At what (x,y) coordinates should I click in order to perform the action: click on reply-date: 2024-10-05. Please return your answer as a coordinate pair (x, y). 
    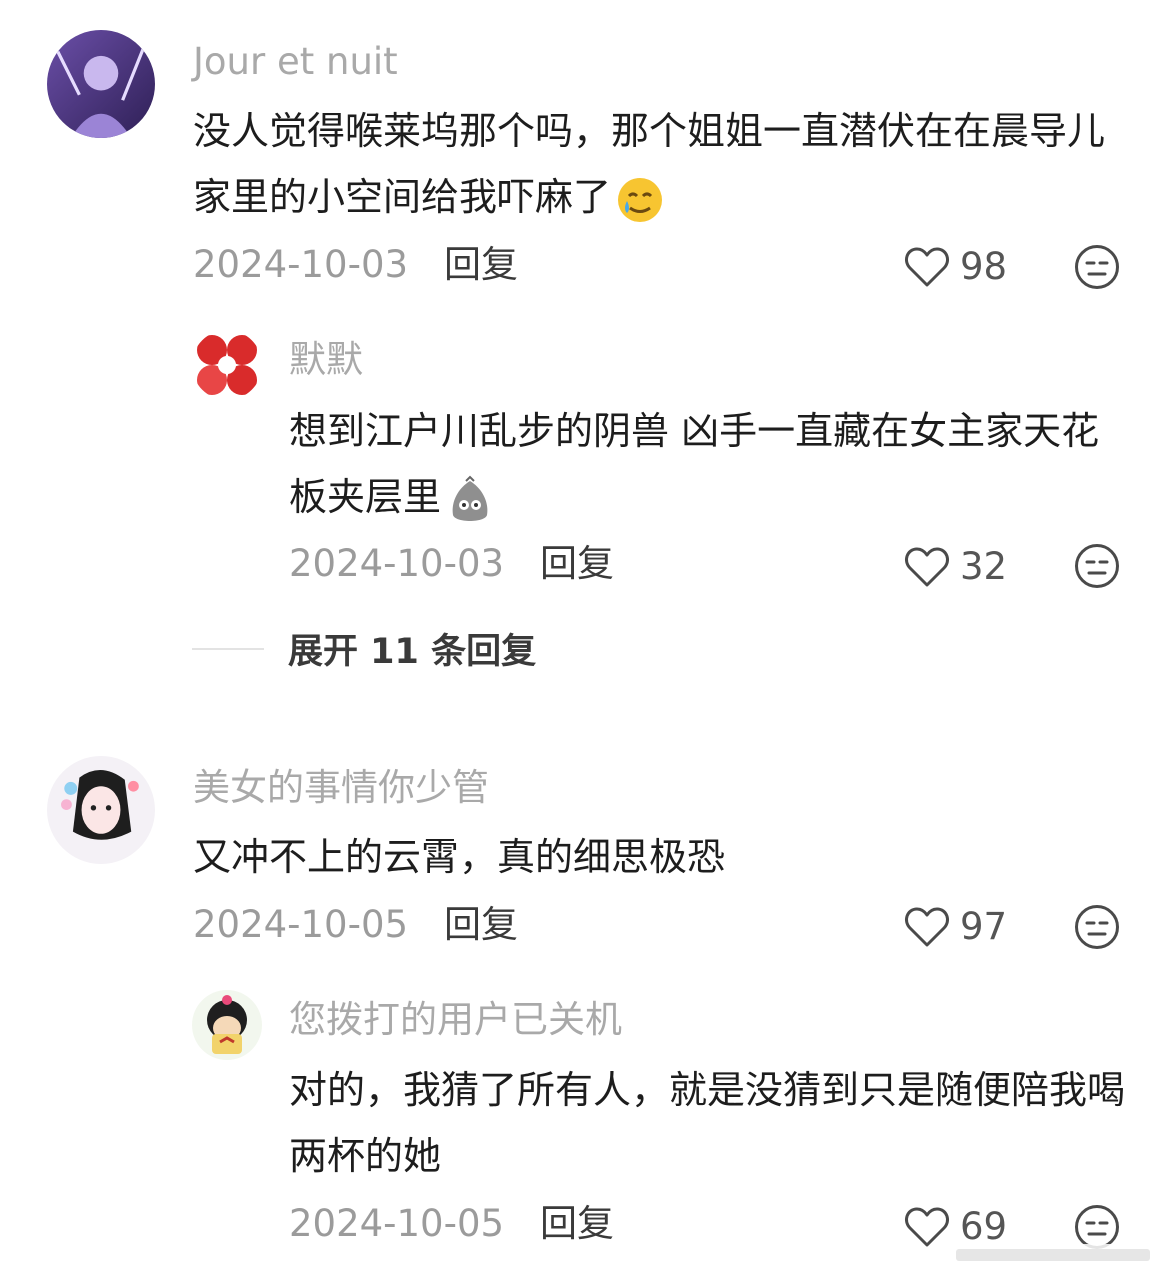
    Looking at the image, I should click on (397, 1223).